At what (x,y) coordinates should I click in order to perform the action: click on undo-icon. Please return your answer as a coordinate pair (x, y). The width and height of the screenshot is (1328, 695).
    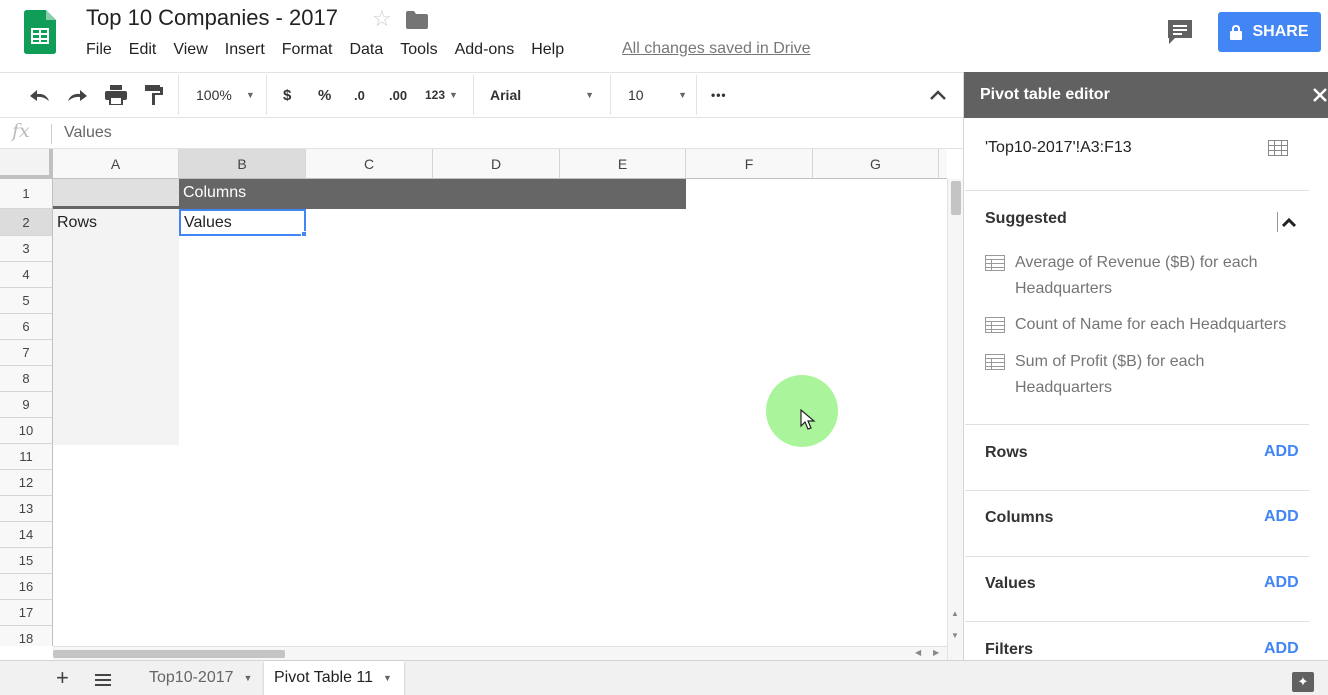
    Looking at the image, I should click on (40, 95).